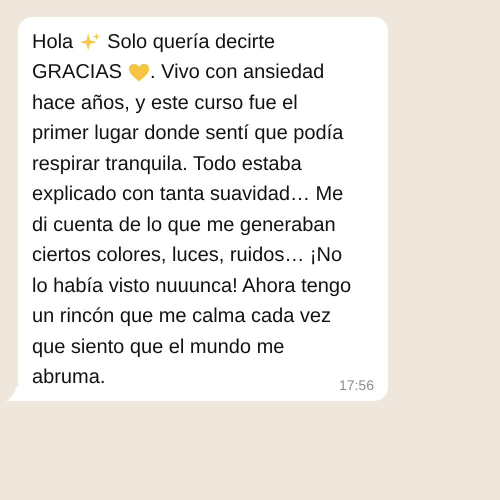 Image resolution: width=500 pixels, height=500 pixels. I want to click on heart-icon, so click(139, 73).